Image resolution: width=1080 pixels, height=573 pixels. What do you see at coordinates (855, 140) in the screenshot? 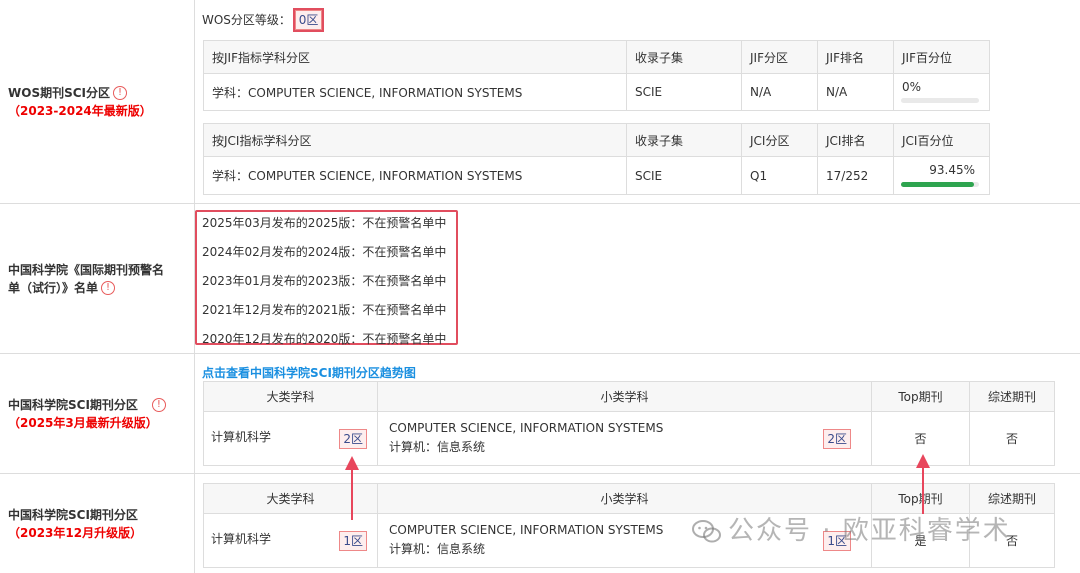
I see `jci-header-rank: JCI排名` at bounding box center [855, 140].